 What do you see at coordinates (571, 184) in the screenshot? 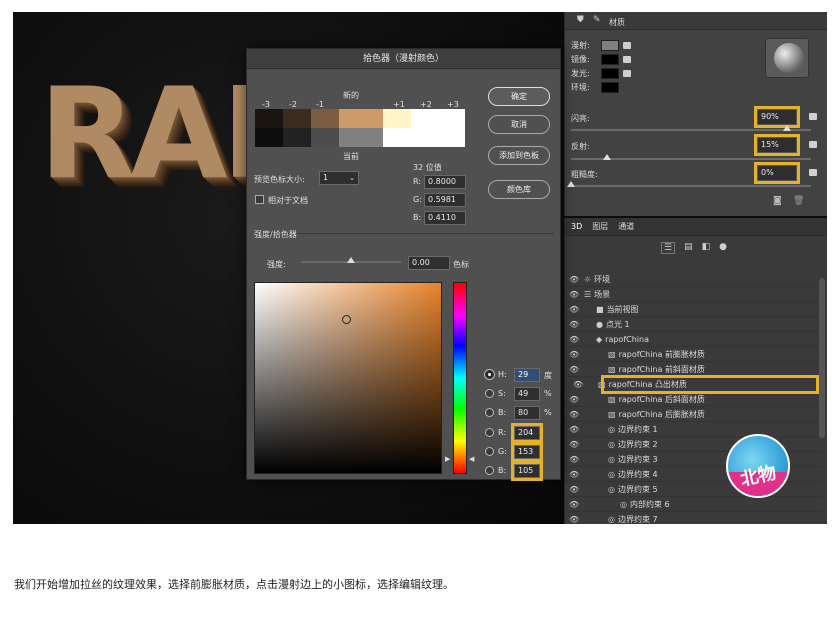
I see `rough-slider-knob` at bounding box center [571, 184].